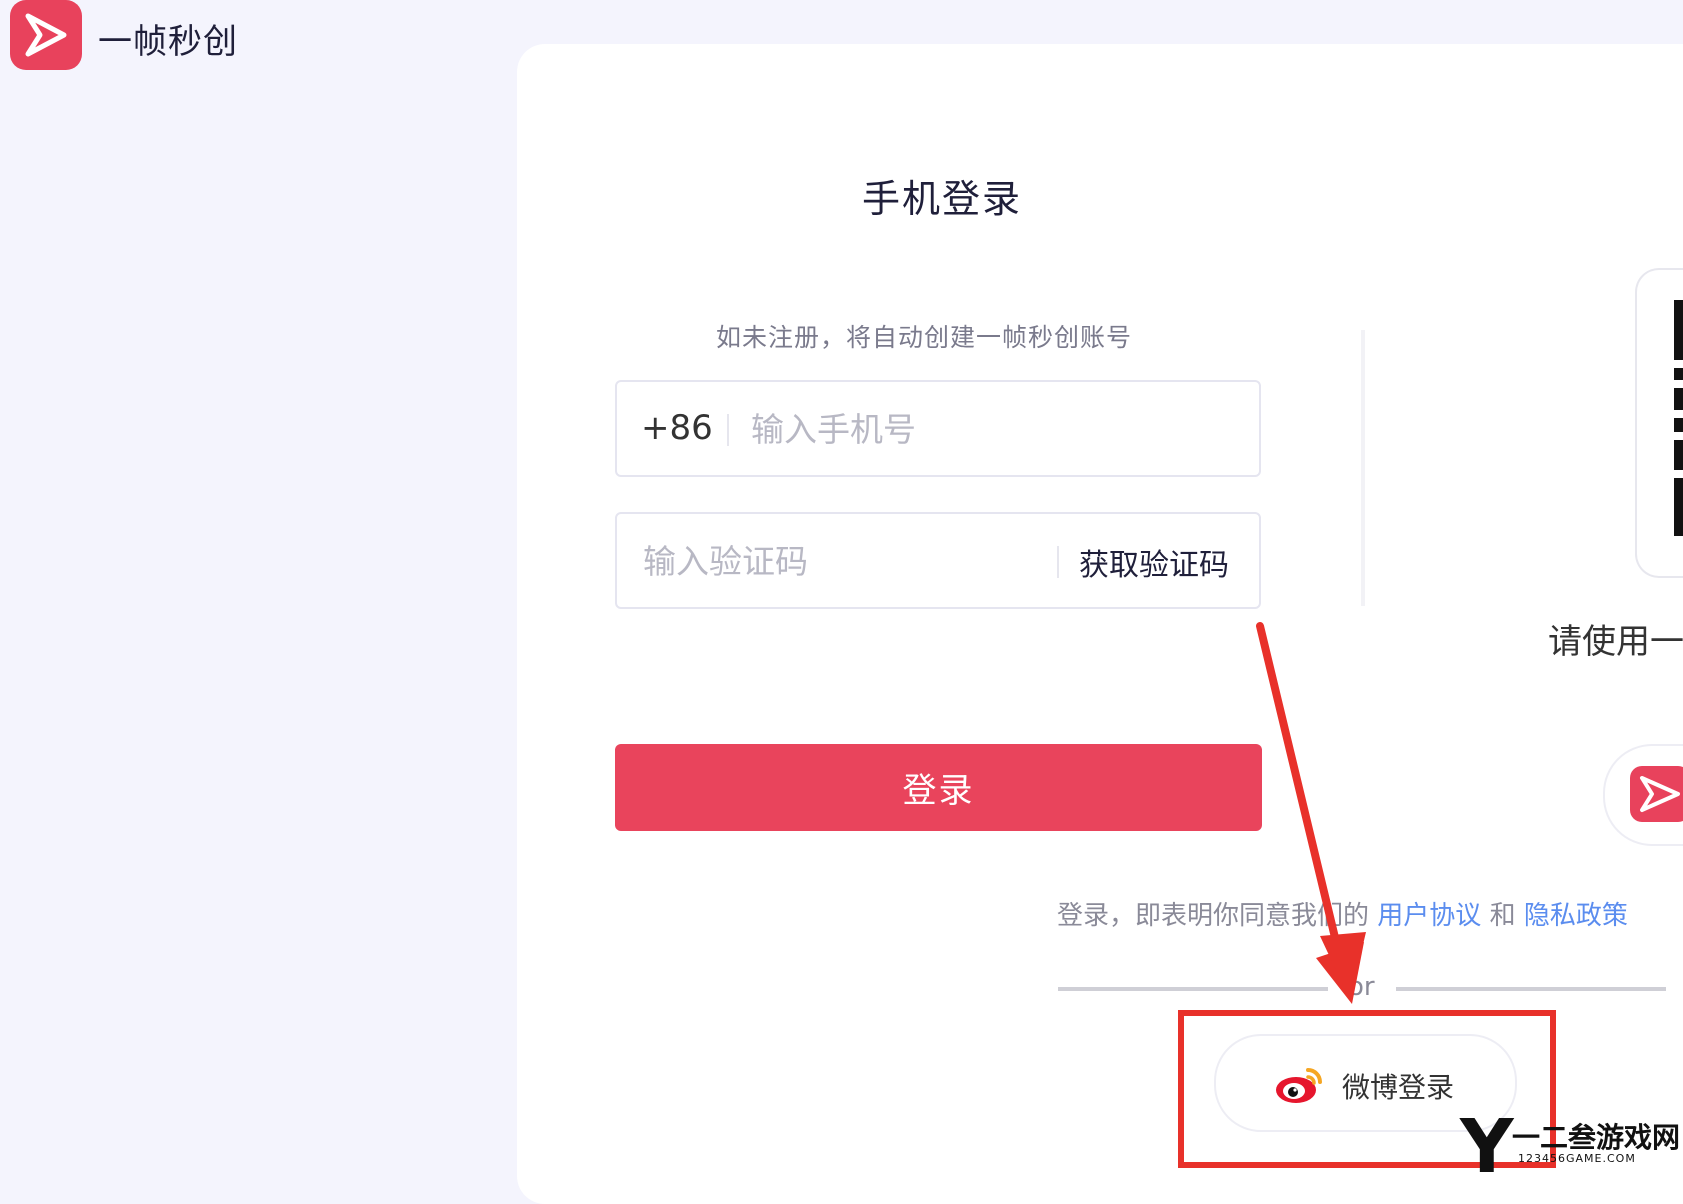 This screenshot has width=1683, height=1204. I want to click on watermark-letter: Y, so click(1487, 1147).